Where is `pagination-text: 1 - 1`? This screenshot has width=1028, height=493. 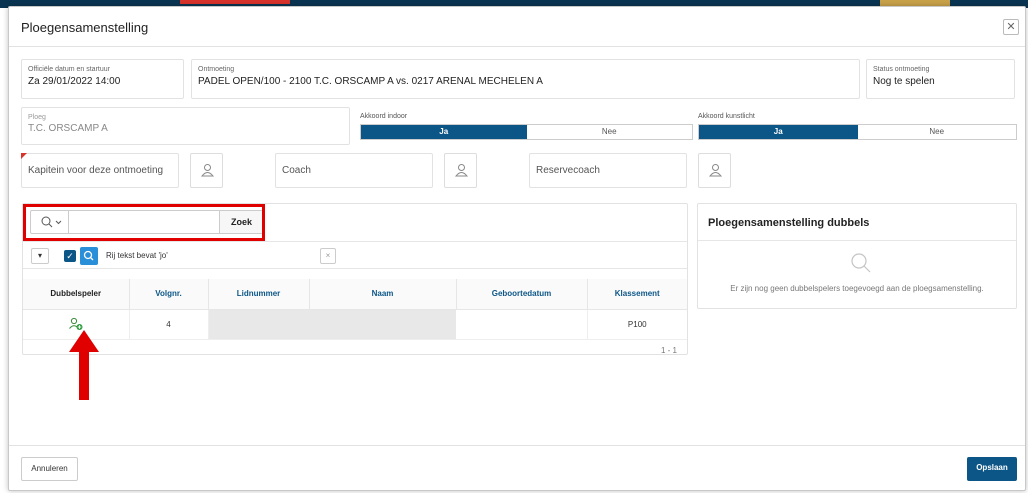 pagination-text: 1 - 1 is located at coordinates (668, 350).